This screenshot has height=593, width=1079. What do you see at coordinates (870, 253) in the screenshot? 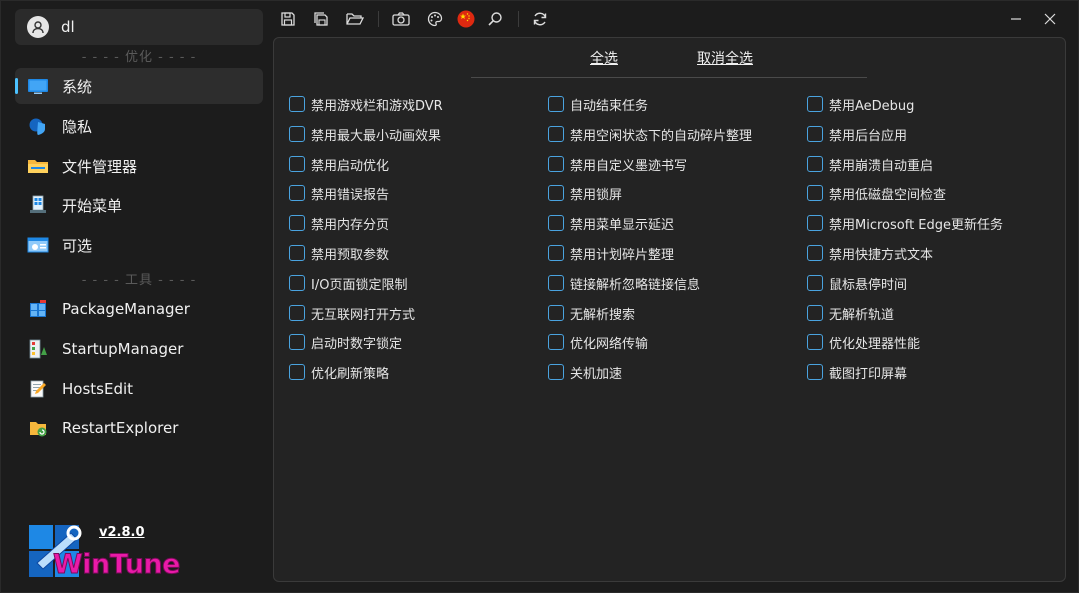
I see `option-item: 禁用快捷方式文本` at bounding box center [870, 253].